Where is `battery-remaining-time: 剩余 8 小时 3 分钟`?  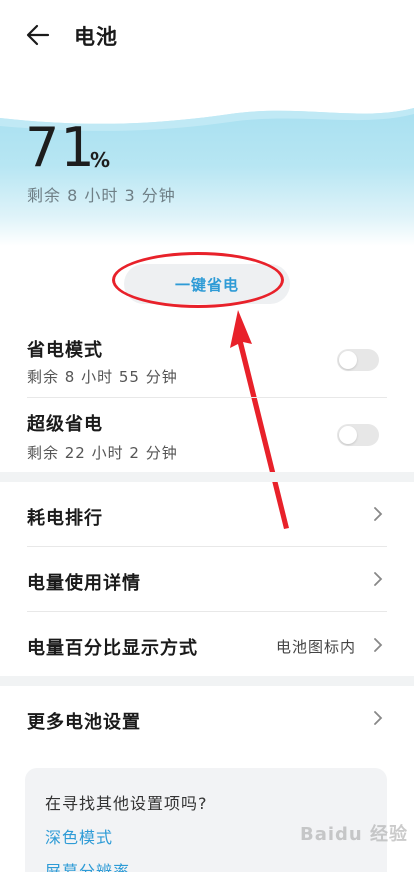 battery-remaining-time: 剩余 8 小时 3 分钟 is located at coordinates (101, 195).